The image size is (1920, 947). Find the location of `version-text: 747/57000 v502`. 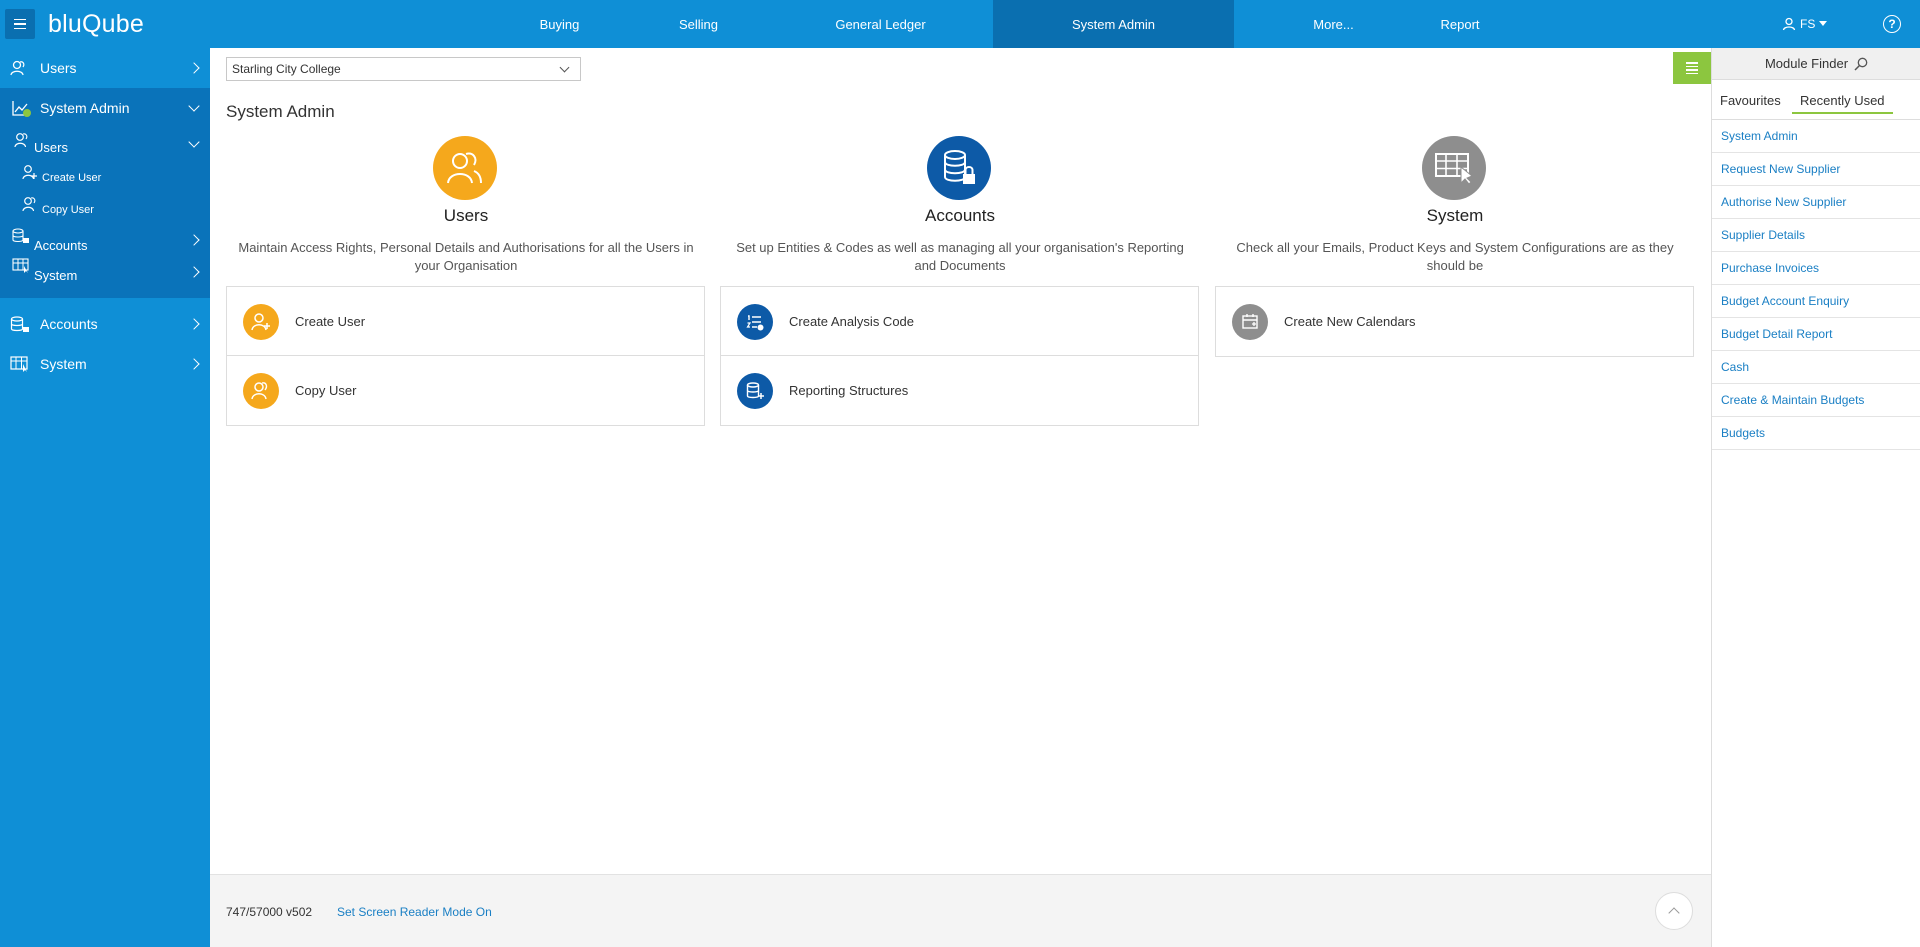

version-text: 747/57000 v502 is located at coordinates (269, 912).